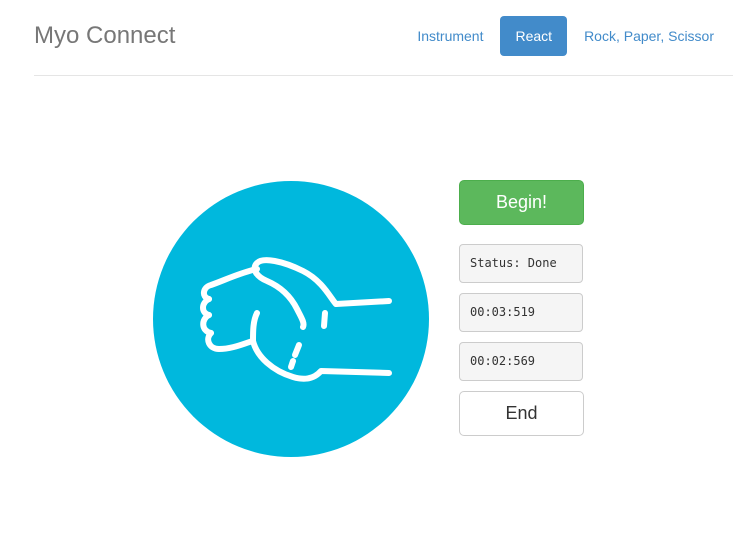  I want to click on brand-title: Myo Connect, so click(104, 36).